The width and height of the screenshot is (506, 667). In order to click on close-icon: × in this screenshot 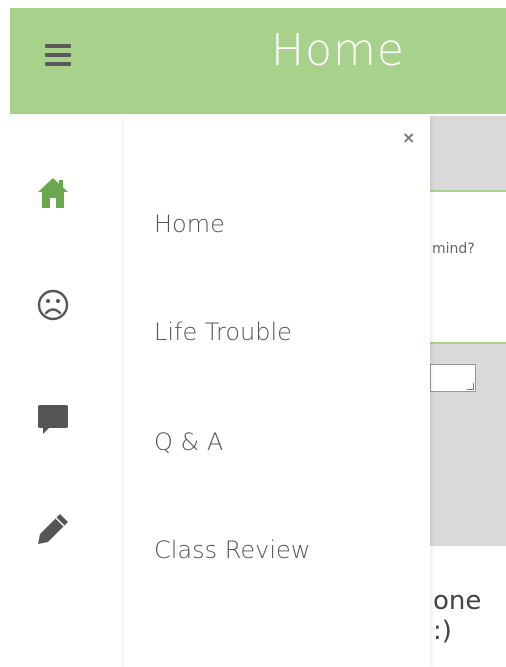, I will do `click(408, 137)`.